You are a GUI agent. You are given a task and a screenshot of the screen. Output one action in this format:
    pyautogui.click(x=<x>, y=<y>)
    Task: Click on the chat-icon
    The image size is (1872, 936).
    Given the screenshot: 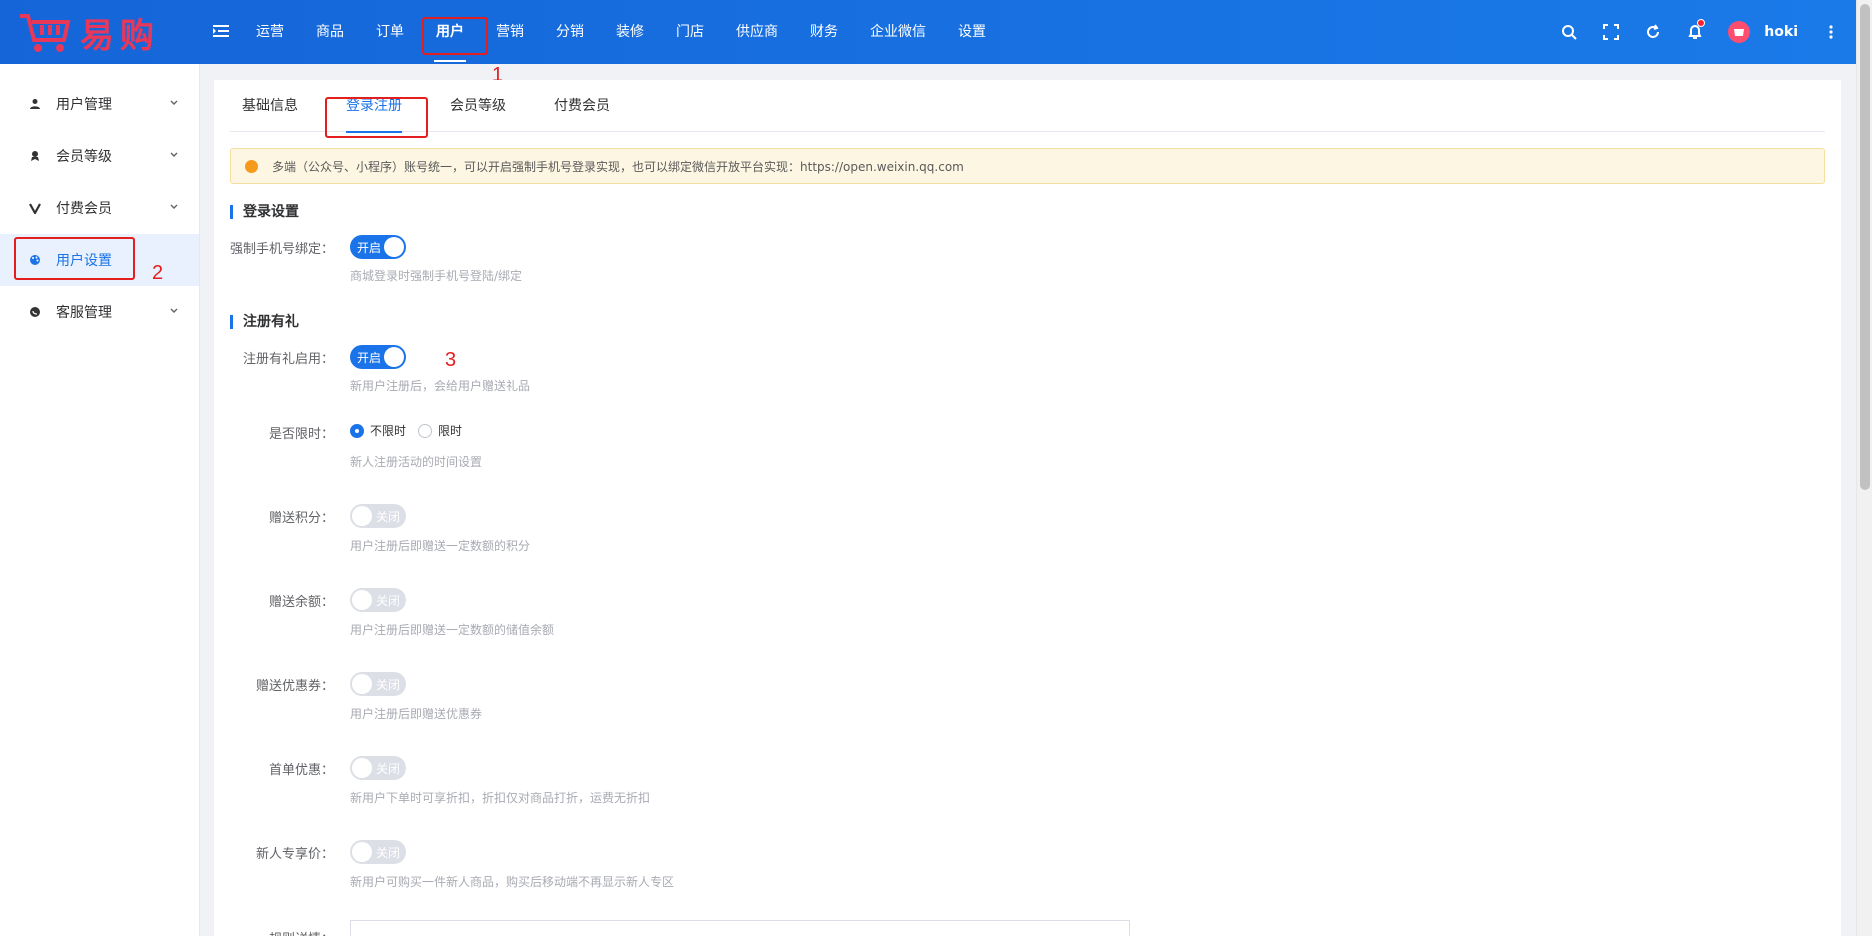 What is the action you would take?
    pyautogui.click(x=35, y=312)
    